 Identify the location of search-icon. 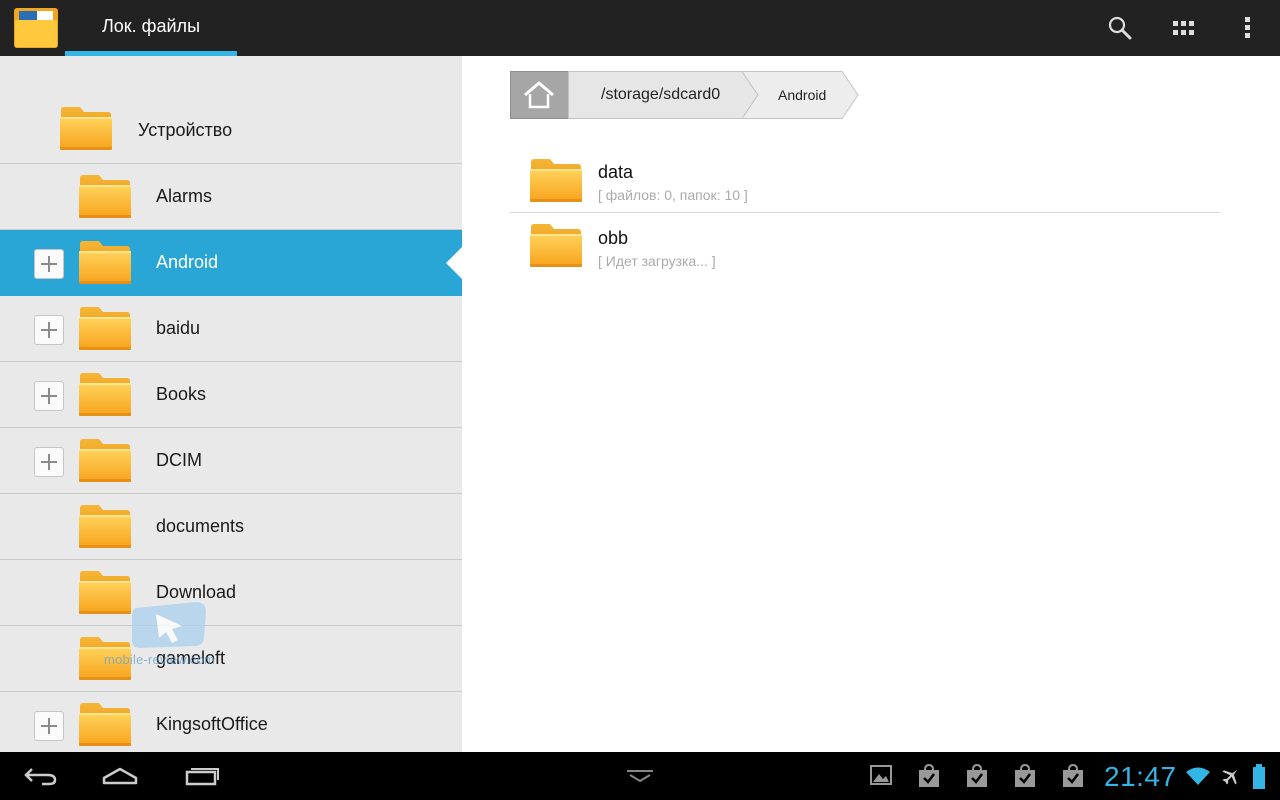
(1120, 28).